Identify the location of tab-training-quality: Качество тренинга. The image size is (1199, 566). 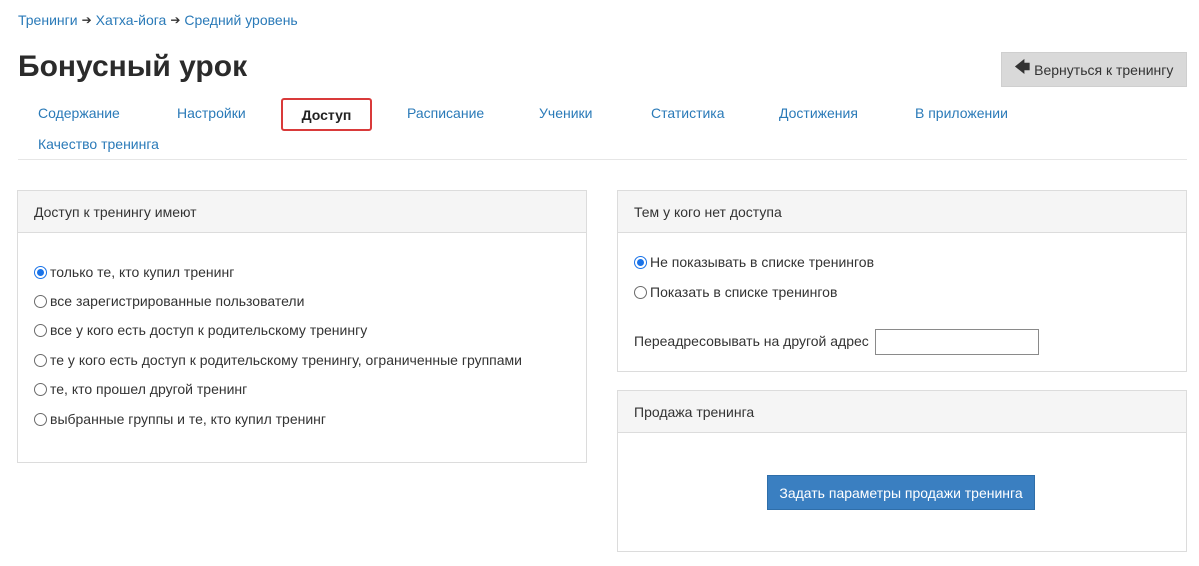
(98, 144).